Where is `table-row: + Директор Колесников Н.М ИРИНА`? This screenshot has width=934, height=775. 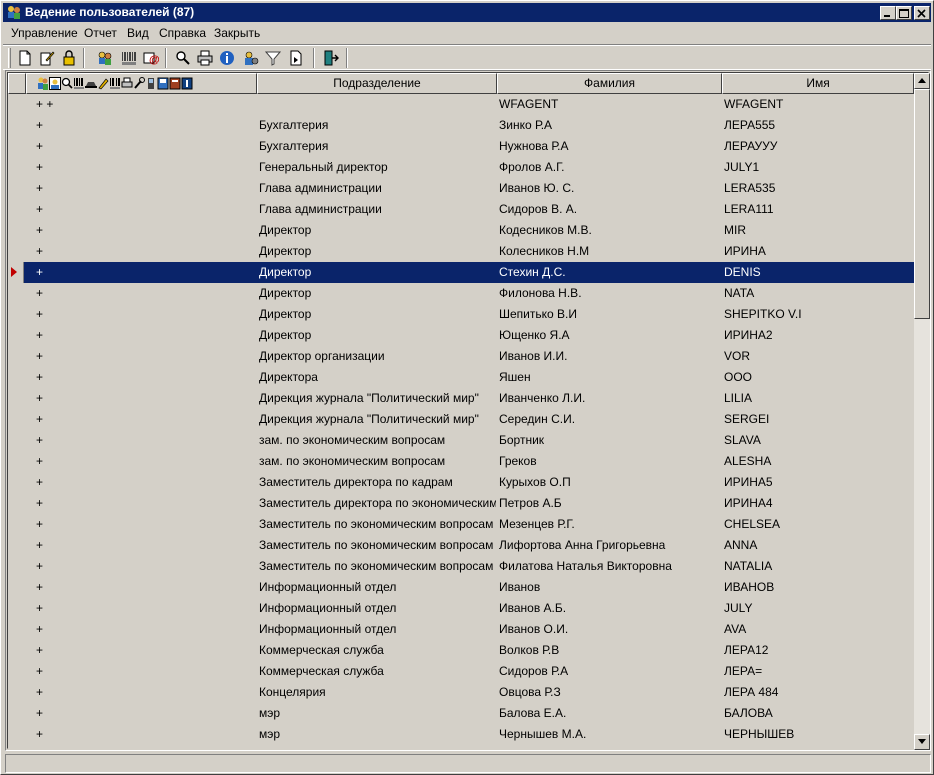 table-row: + Директор Колесников Н.М ИРИНА is located at coordinates (461, 251).